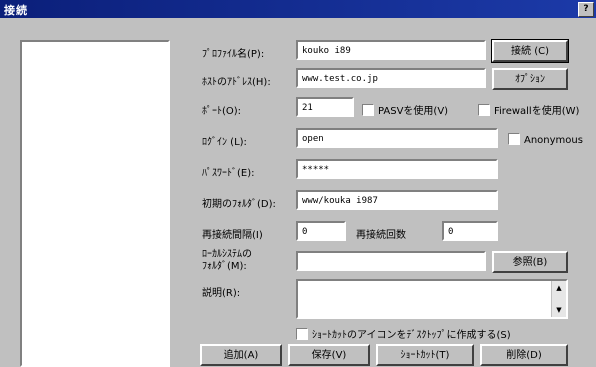  What do you see at coordinates (16, 10) in the screenshot?
I see `window-title: 接続` at bounding box center [16, 10].